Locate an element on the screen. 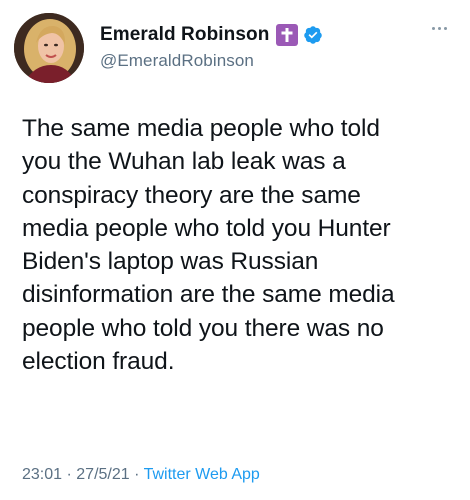  handle: @EmeraldRobinson is located at coordinates (278, 61).